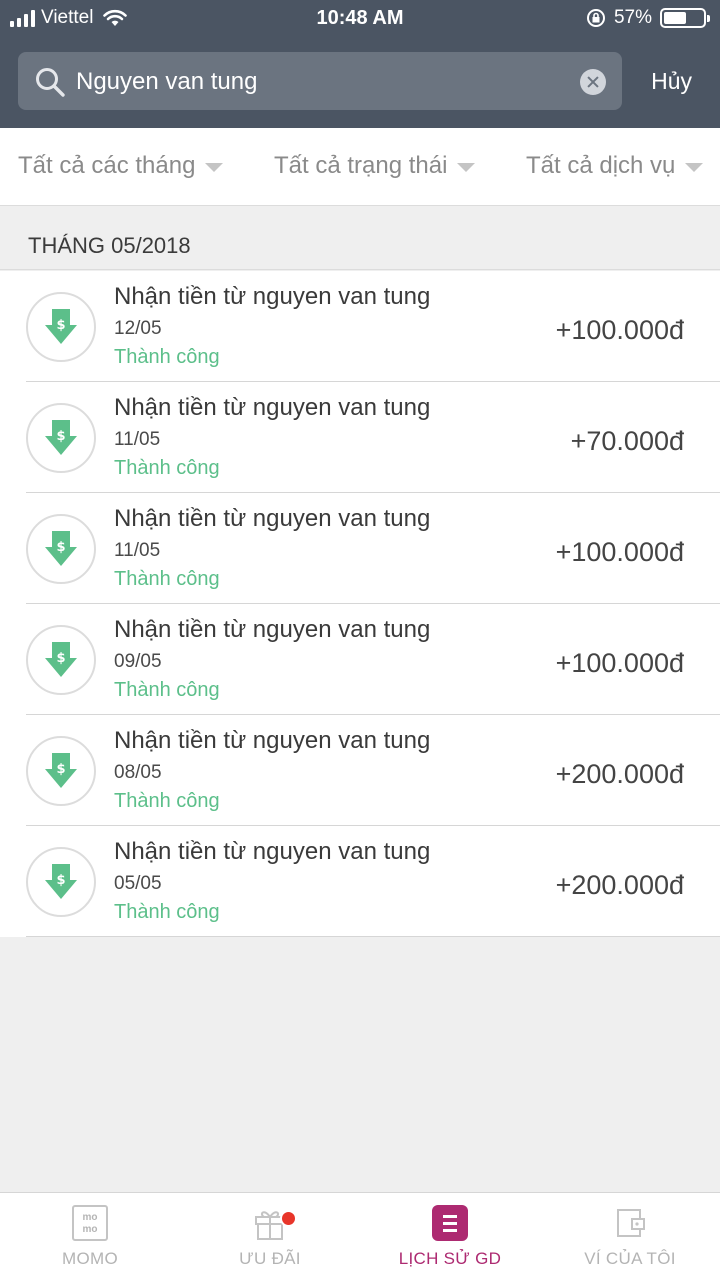 The height and width of the screenshot is (1280, 720). I want to click on status-right: 57%, so click(648, 18).